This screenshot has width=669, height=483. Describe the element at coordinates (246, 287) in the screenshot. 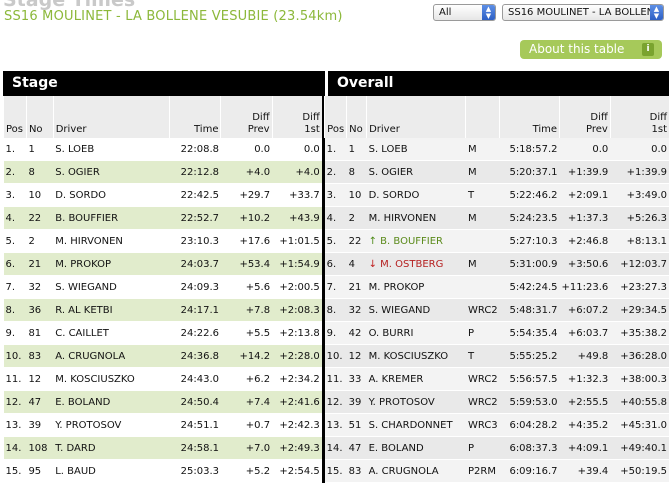

I see `stage-diff-prev: +5.6` at that location.